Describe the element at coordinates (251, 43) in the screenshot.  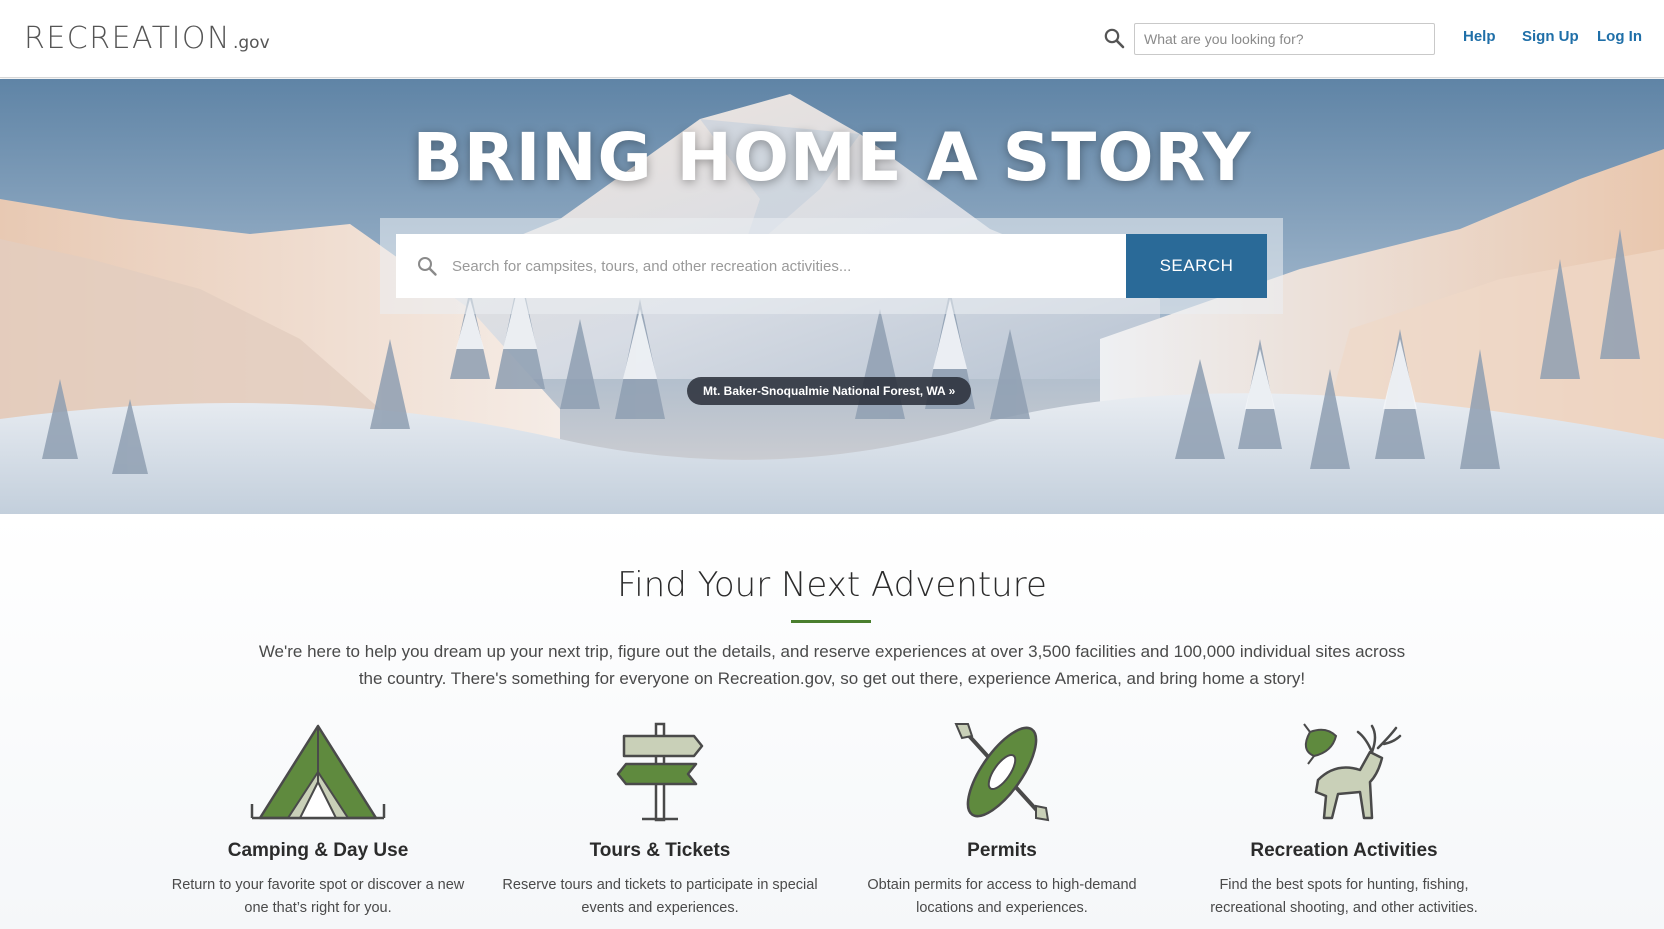
I see `logo-suffix: .gov` at that location.